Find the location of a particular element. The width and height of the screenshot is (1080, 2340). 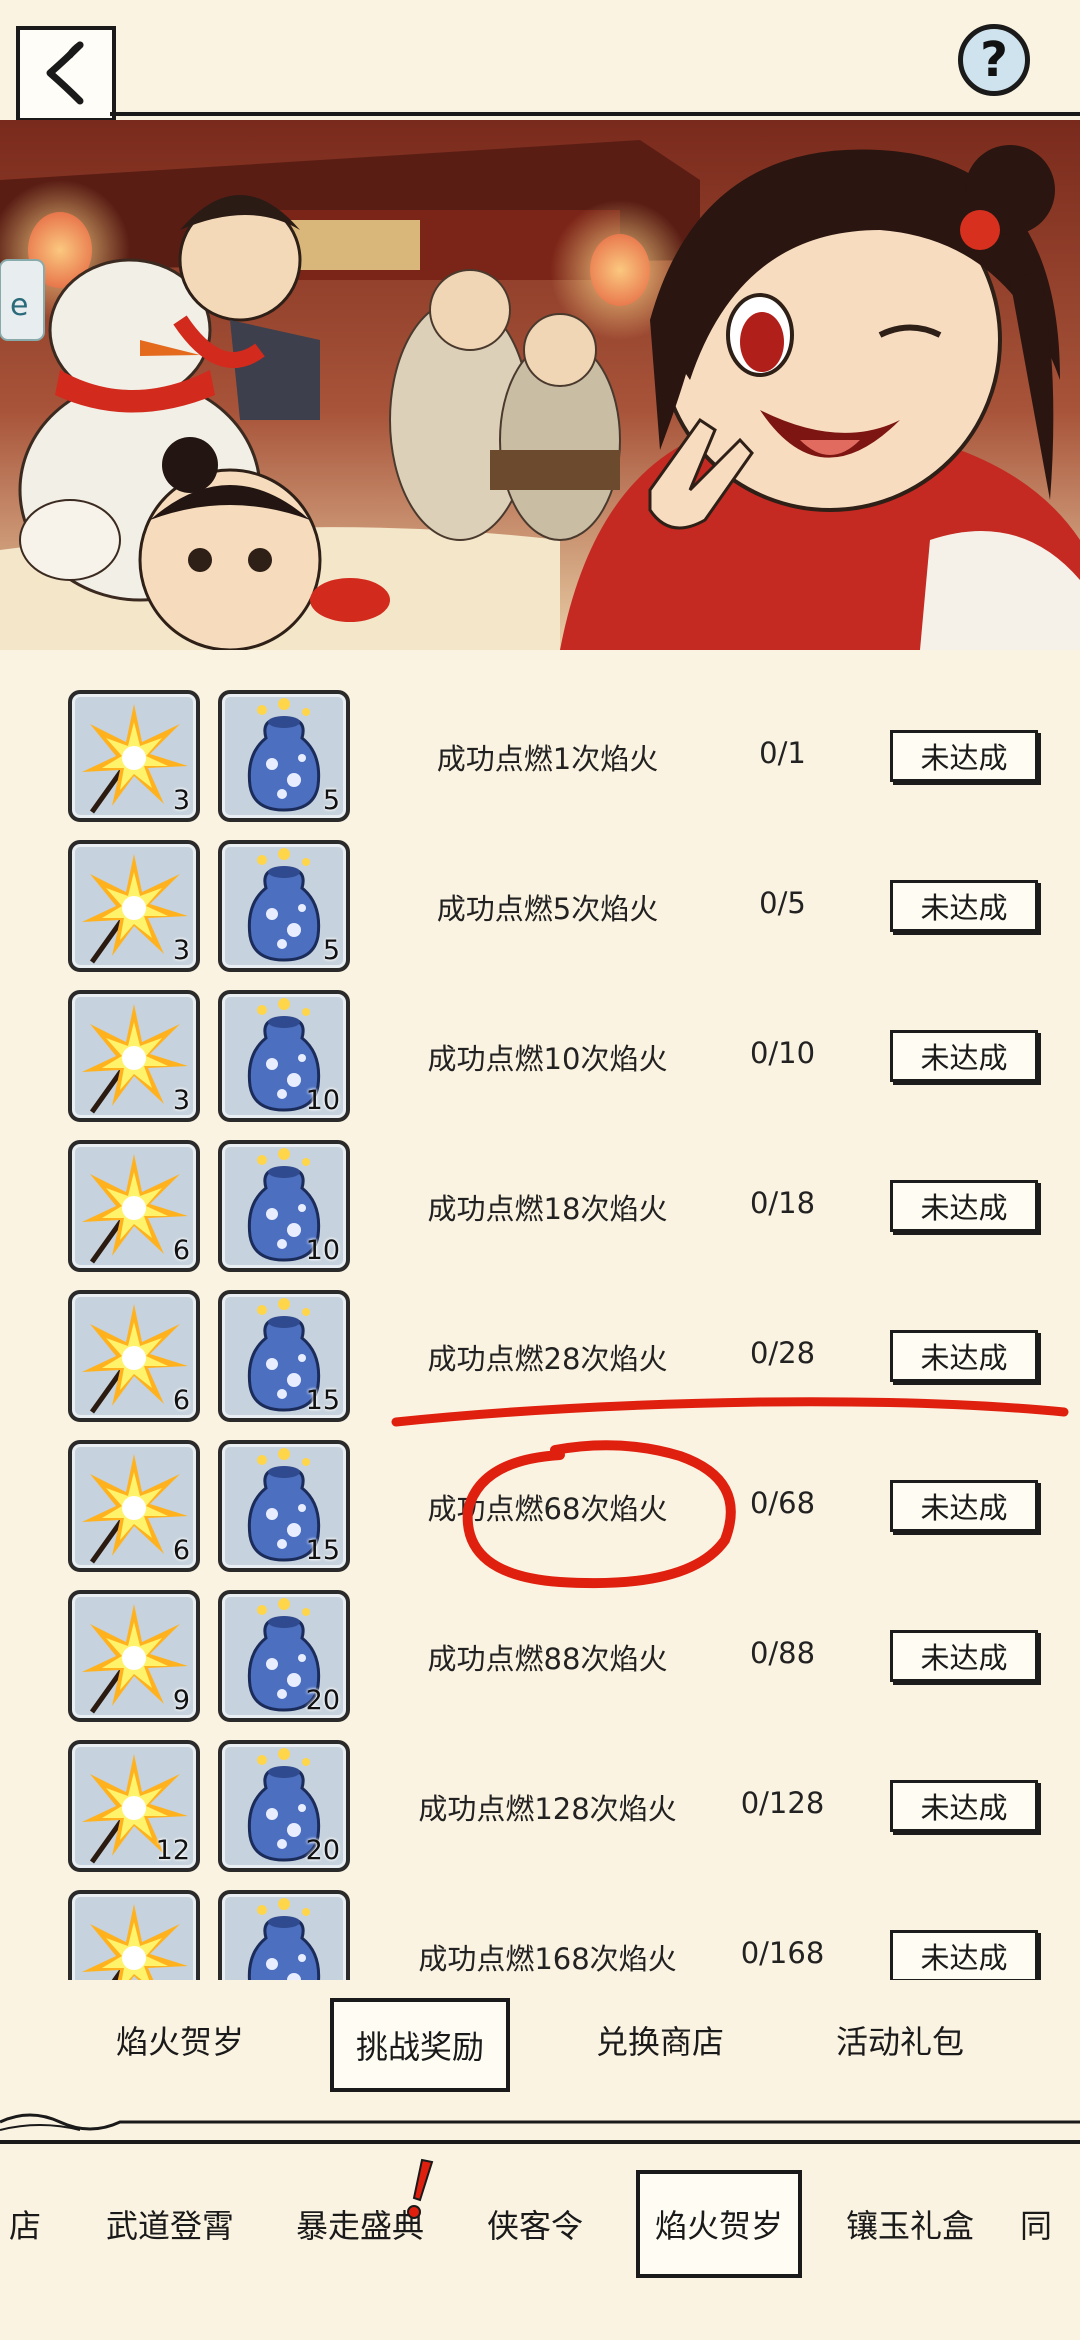

header-divider is located at coordinates (595, 114).